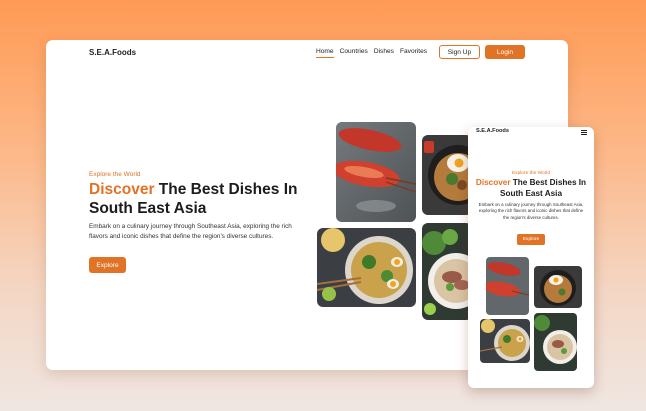 The height and width of the screenshot is (411, 646). What do you see at coordinates (115, 174) in the screenshot?
I see `hero-kicker: Explore the World` at bounding box center [115, 174].